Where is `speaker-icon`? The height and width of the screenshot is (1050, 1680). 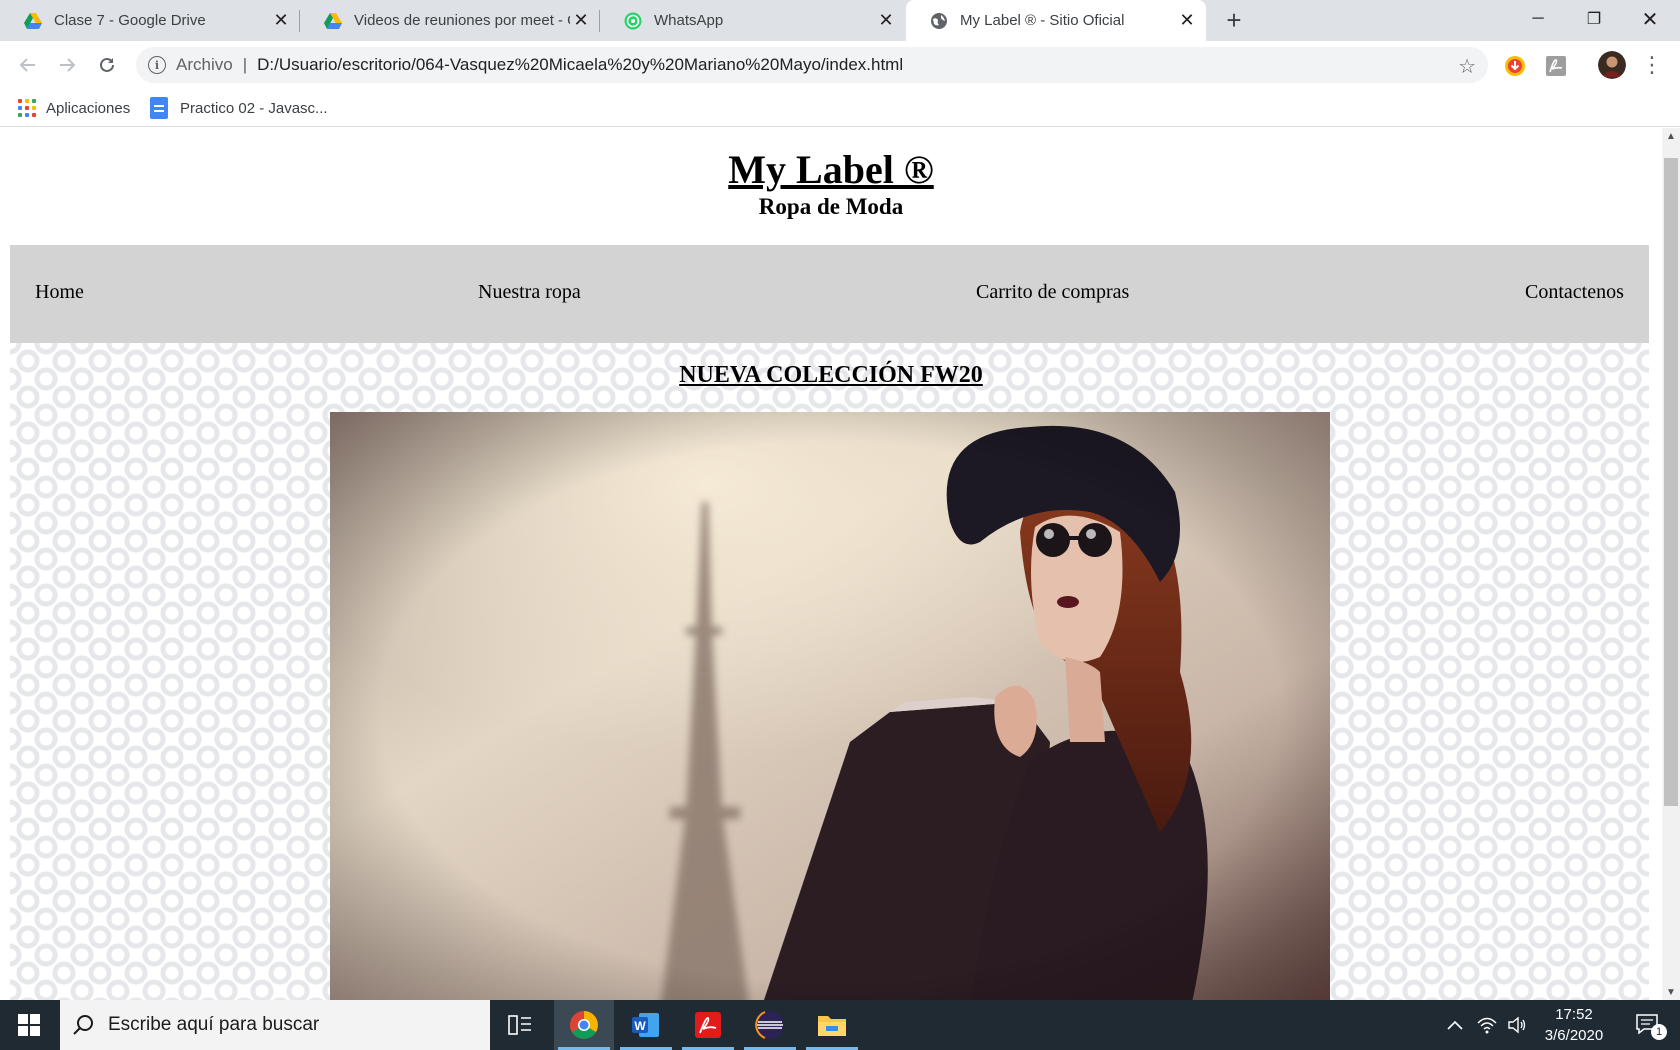
speaker-icon is located at coordinates (1517, 1025).